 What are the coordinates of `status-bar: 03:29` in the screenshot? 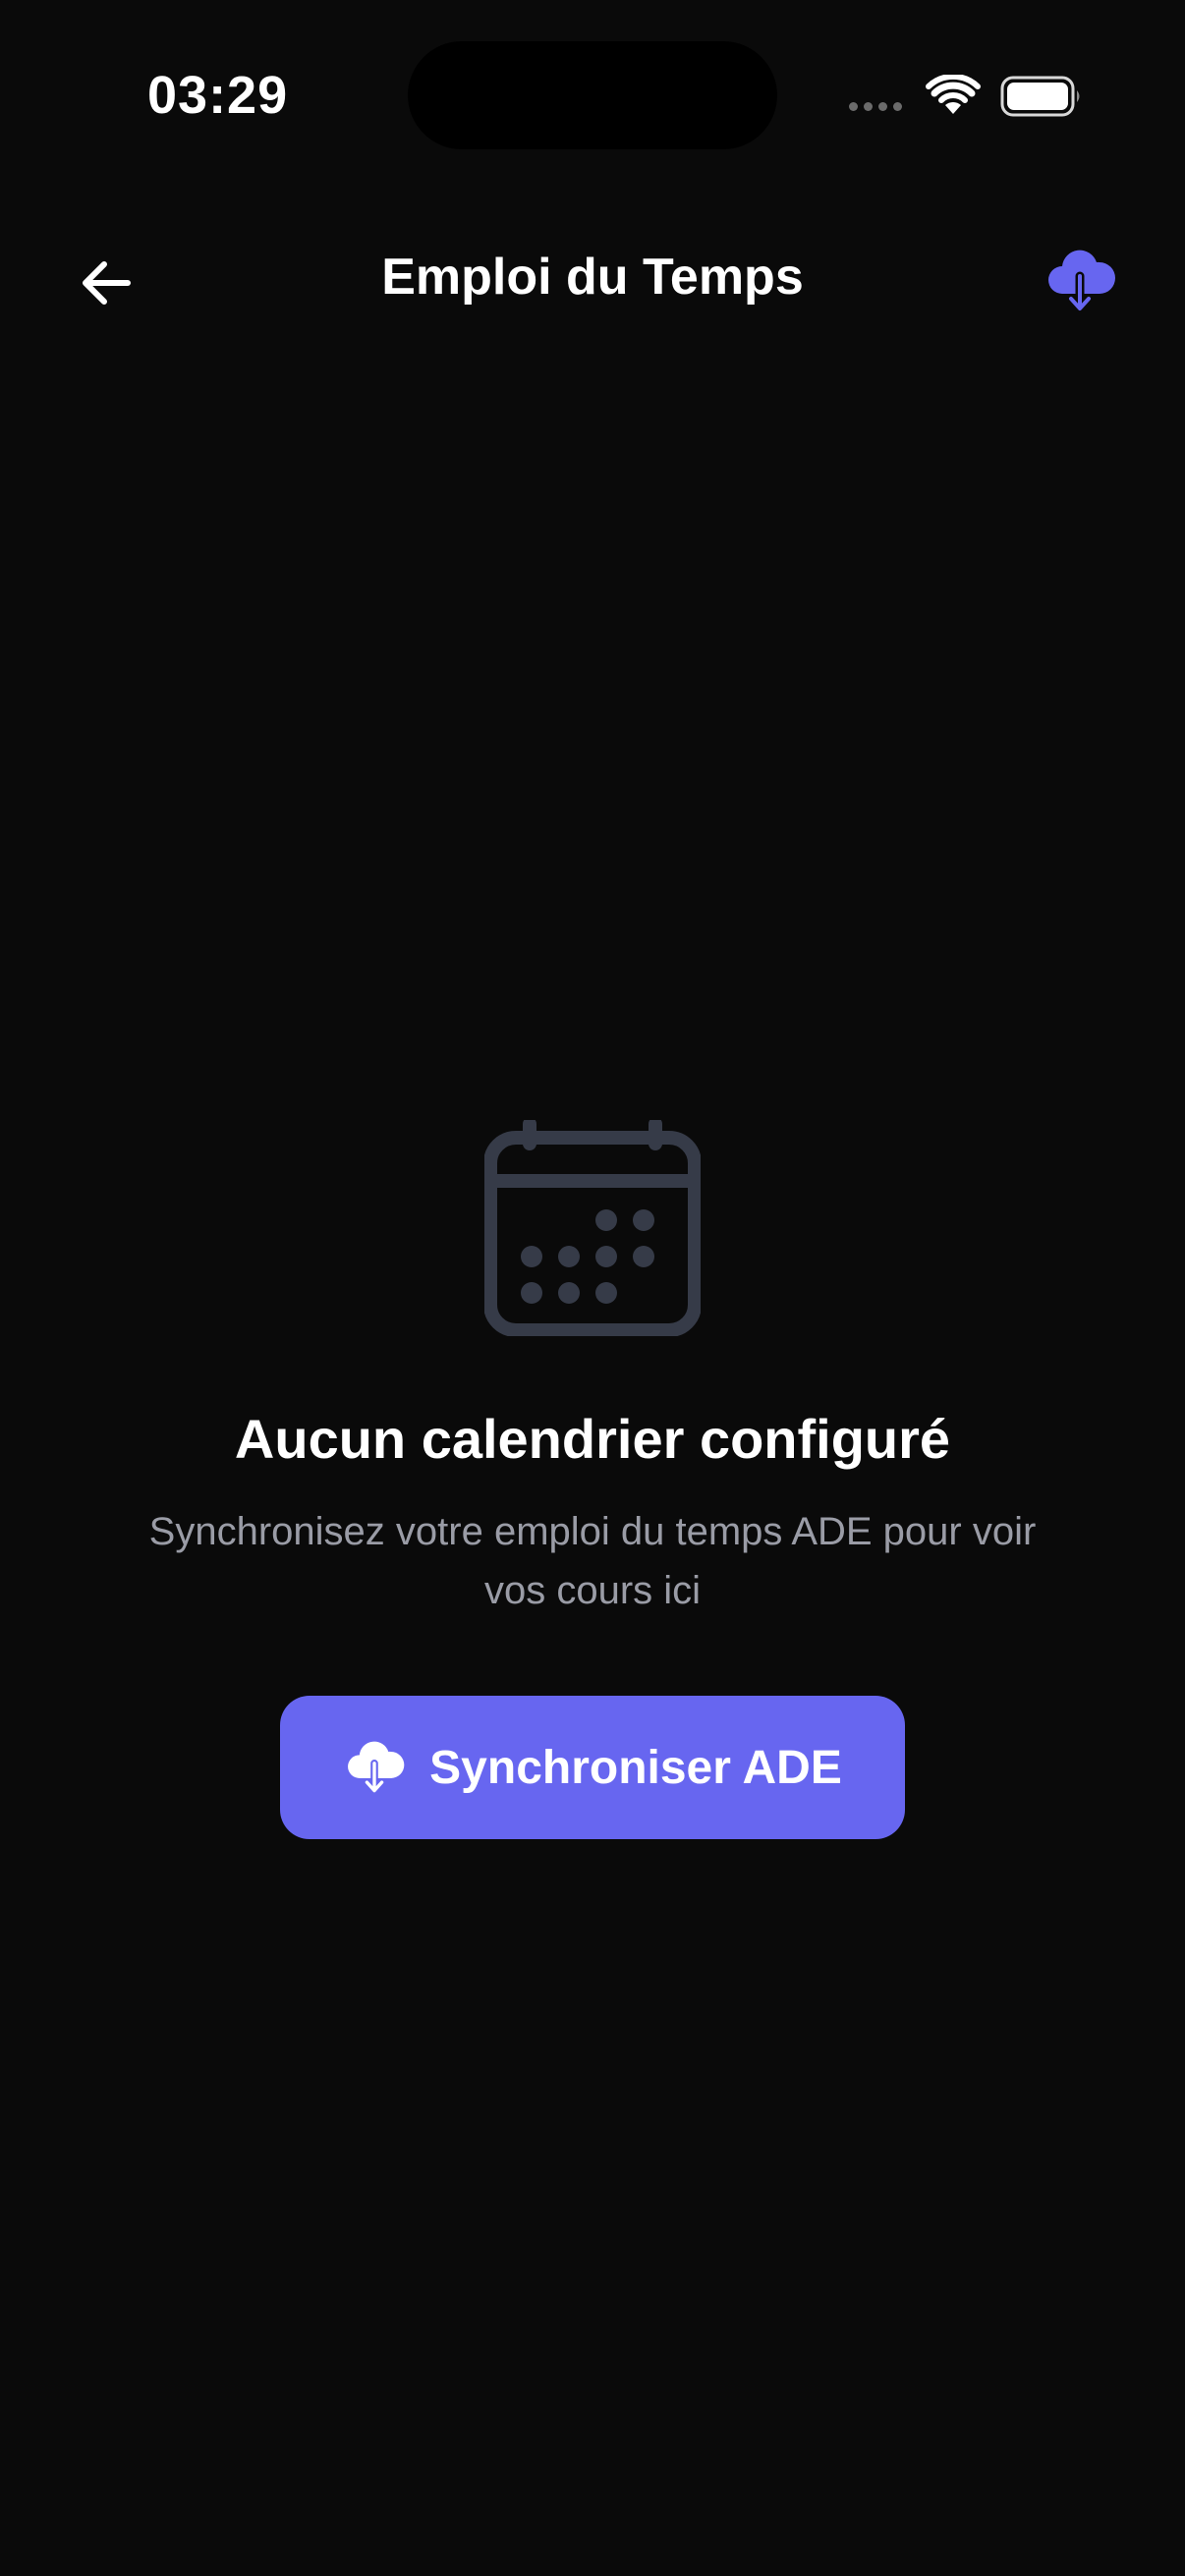 It's located at (592, 93).